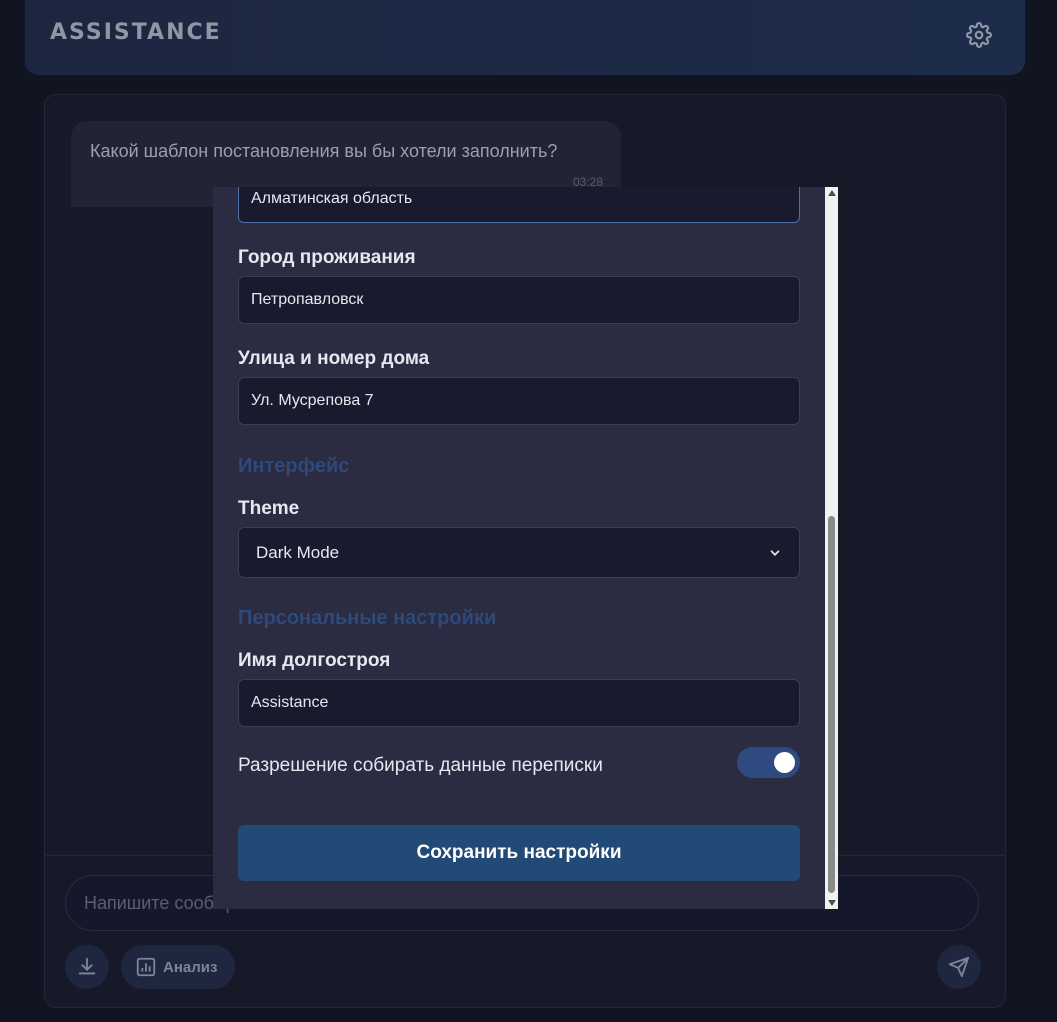  I want to click on analysis-button: Анализ, so click(178, 967).